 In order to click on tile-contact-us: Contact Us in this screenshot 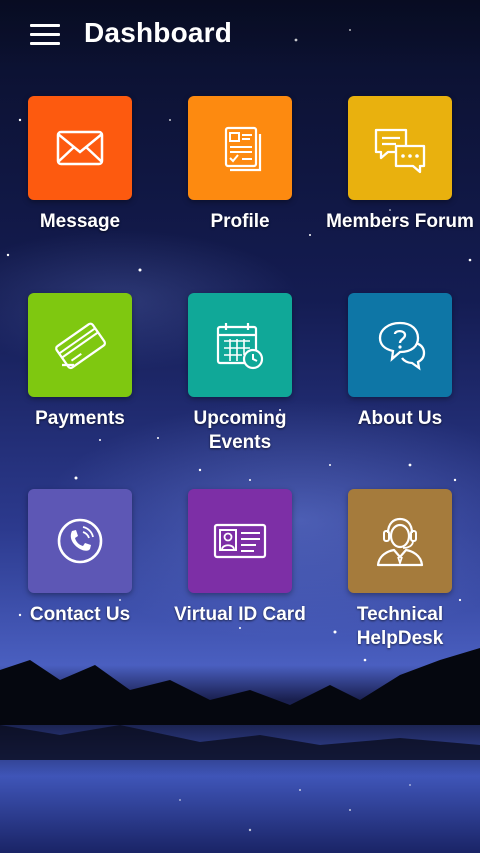, I will do `click(80, 558)`.